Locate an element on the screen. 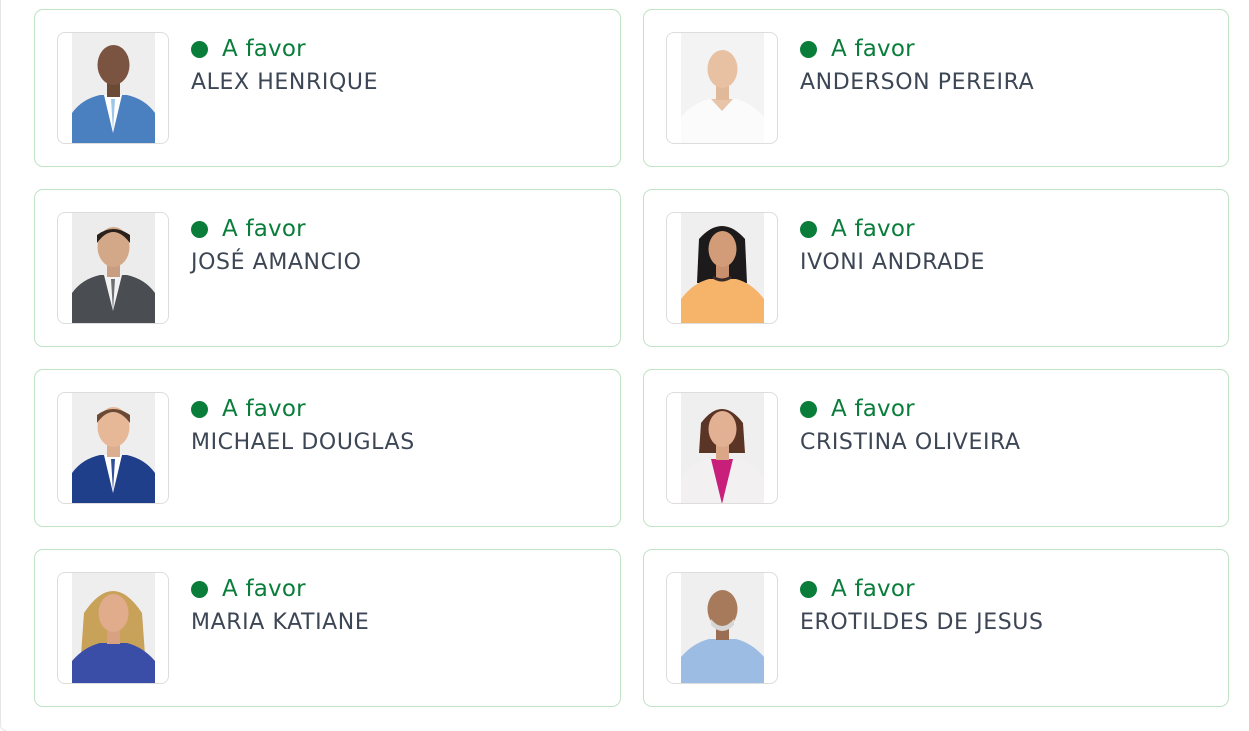 Image resolution: width=1249 pixels, height=731 pixels. voter-card: A favor ANDERSON PEREIRA is located at coordinates (936, 88).